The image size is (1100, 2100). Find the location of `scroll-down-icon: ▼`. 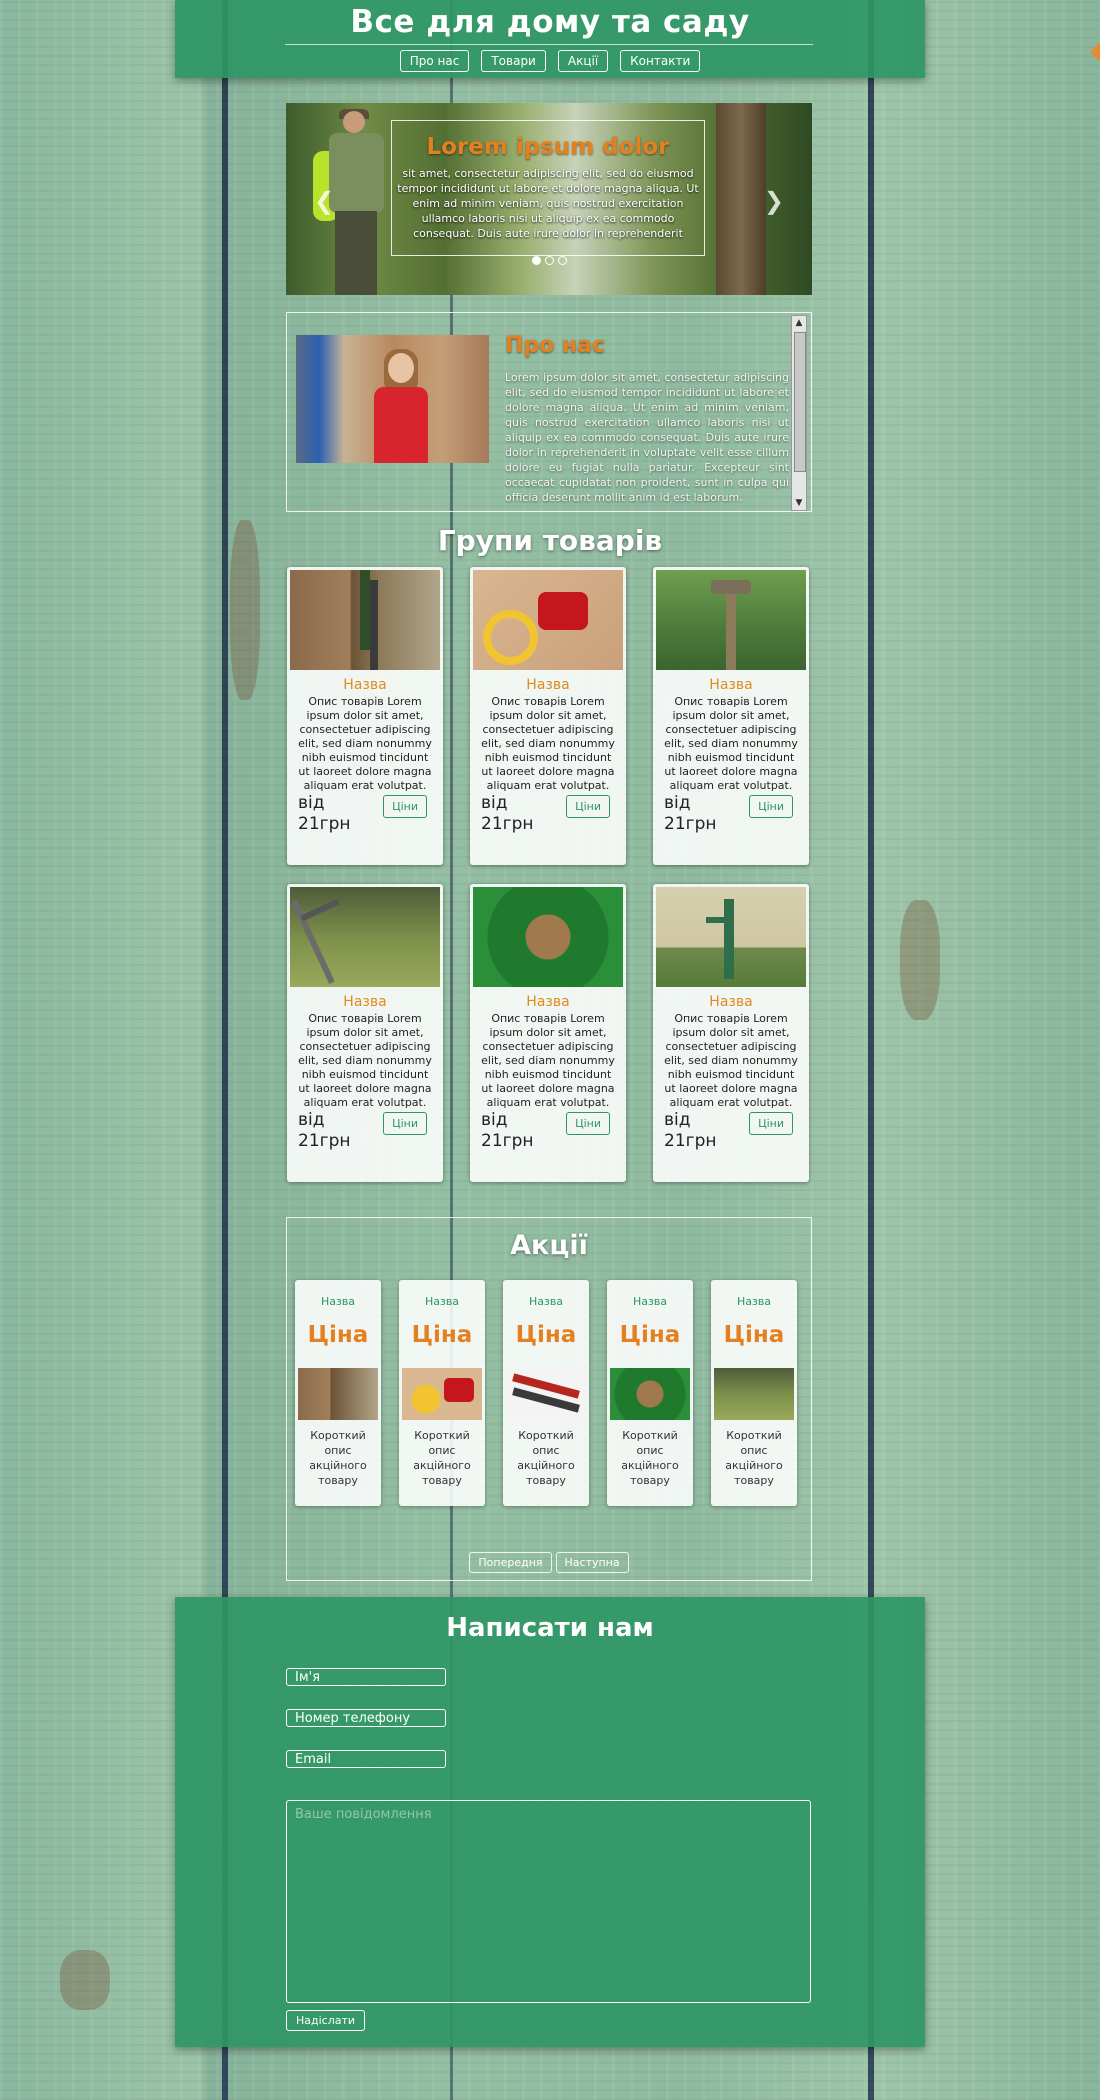

scroll-down-icon: ▼ is located at coordinates (799, 503).